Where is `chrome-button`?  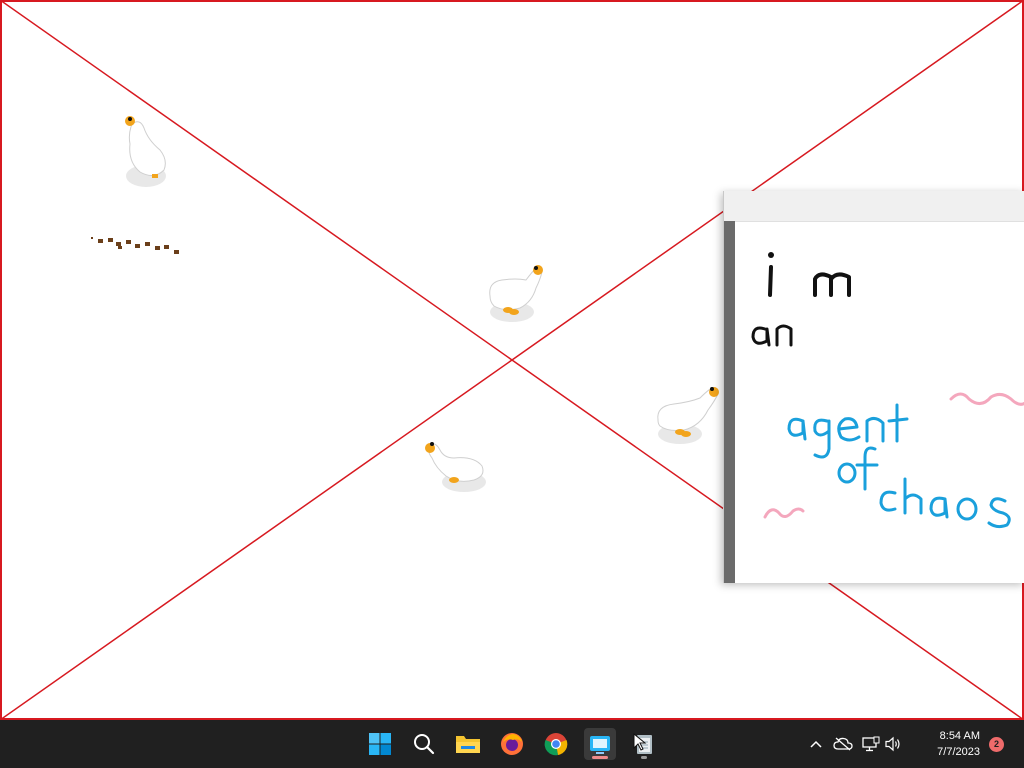 chrome-button is located at coordinates (556, 744).